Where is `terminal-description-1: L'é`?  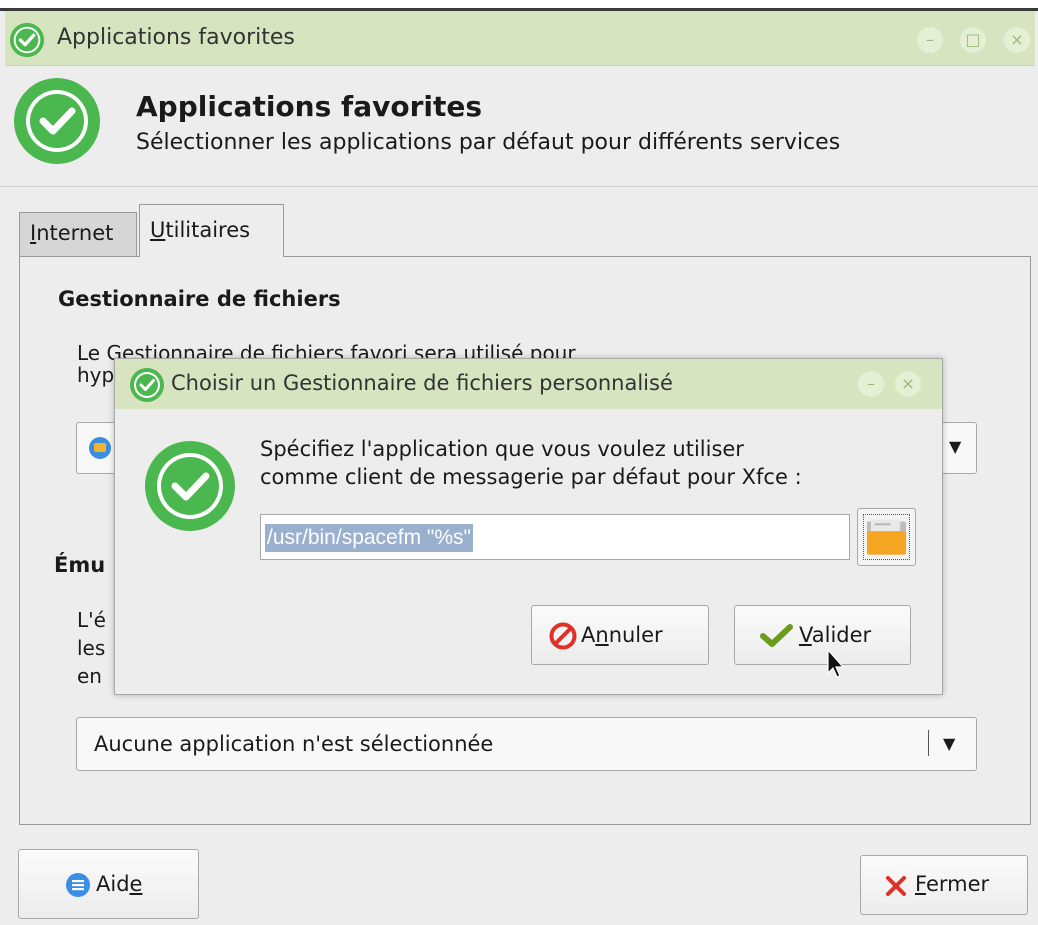 terminal-description-1: L'é is located at coordinates (91, 620).